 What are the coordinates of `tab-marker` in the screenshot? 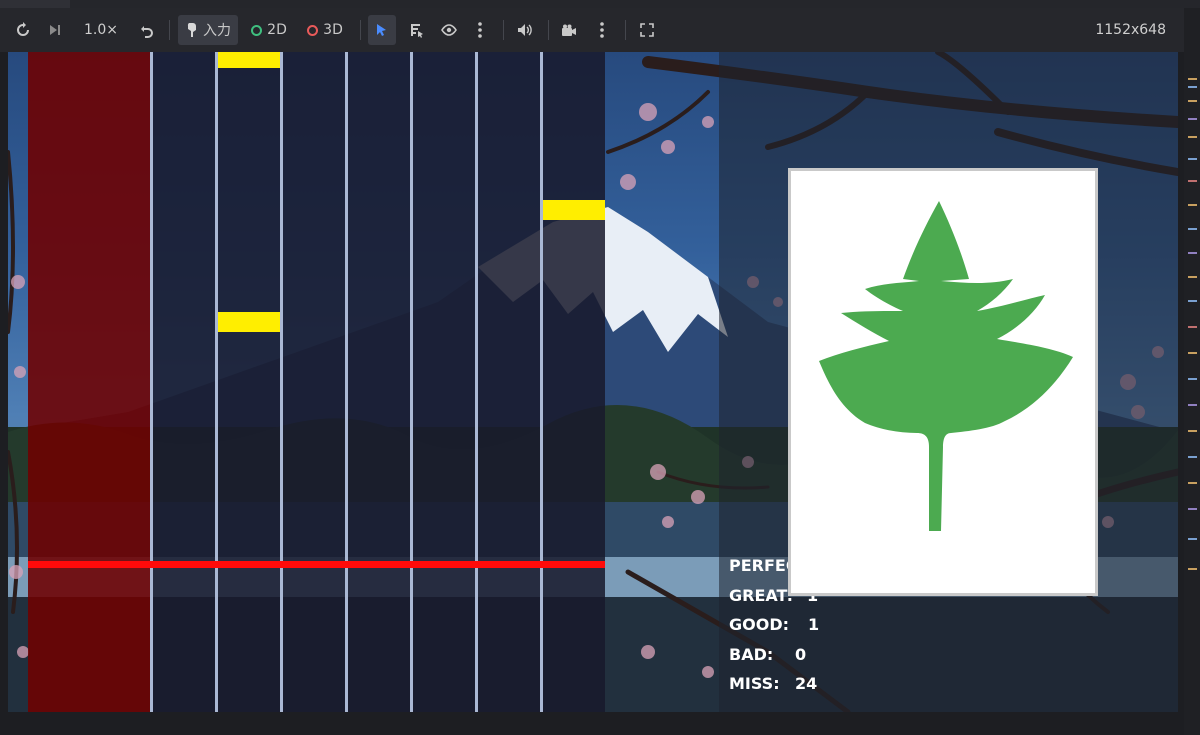 It's located at (35, 4).